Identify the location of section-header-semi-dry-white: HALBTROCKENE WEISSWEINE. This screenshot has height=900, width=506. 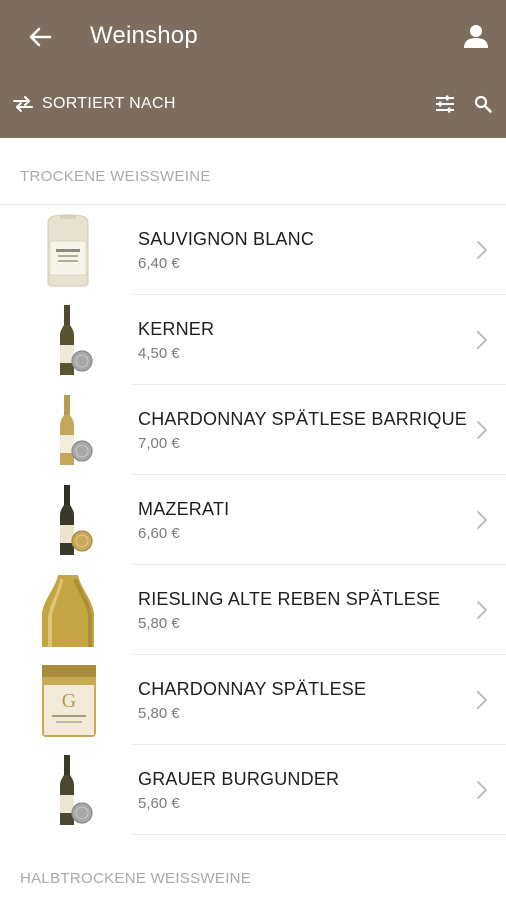
(136, 878).